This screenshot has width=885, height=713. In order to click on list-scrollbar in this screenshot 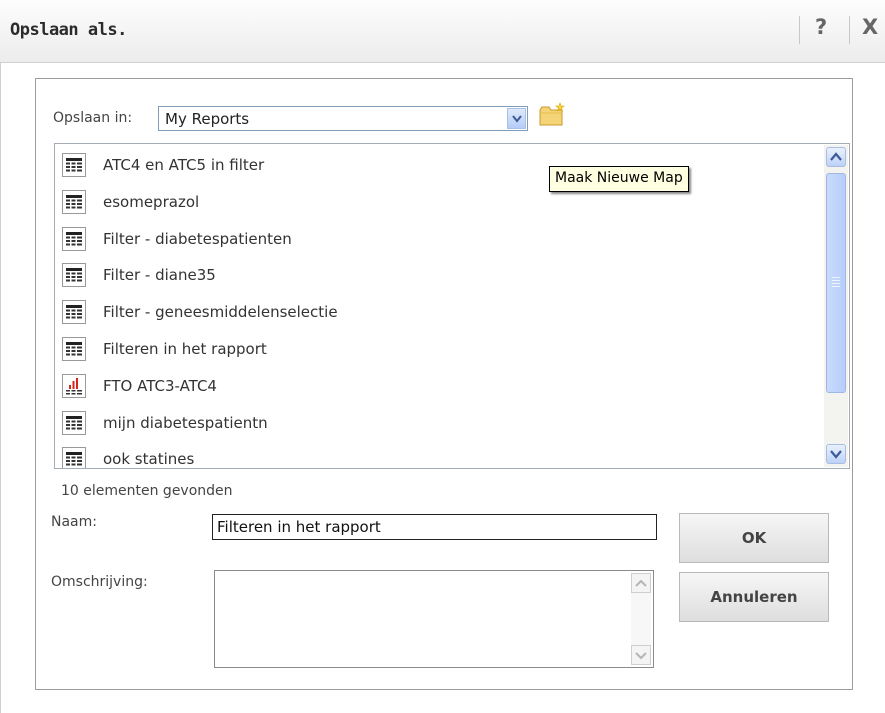, I will do `click(836, 306)`.